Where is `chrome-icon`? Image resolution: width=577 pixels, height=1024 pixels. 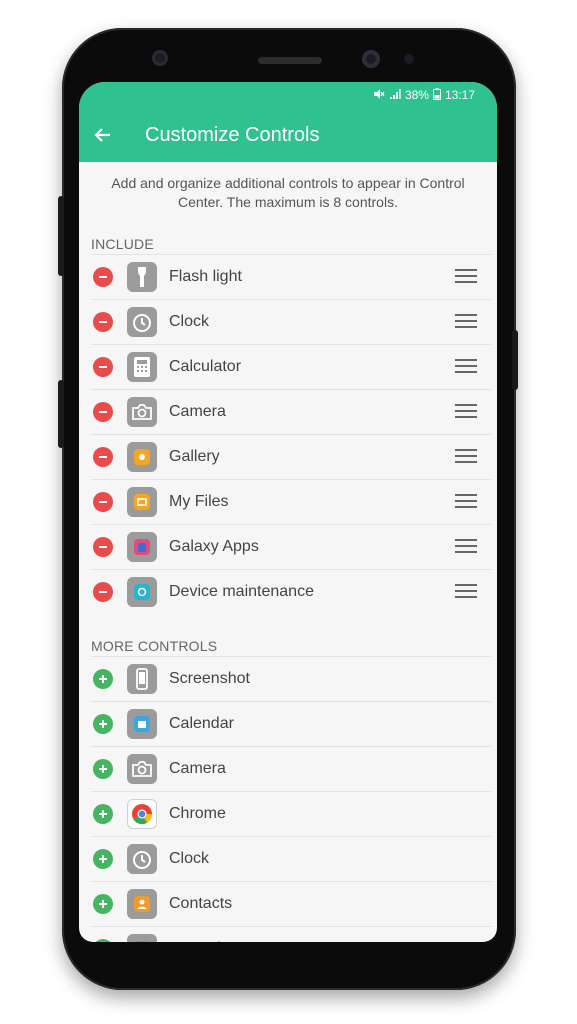 chrome-icon is located at coordinates (142, 814).